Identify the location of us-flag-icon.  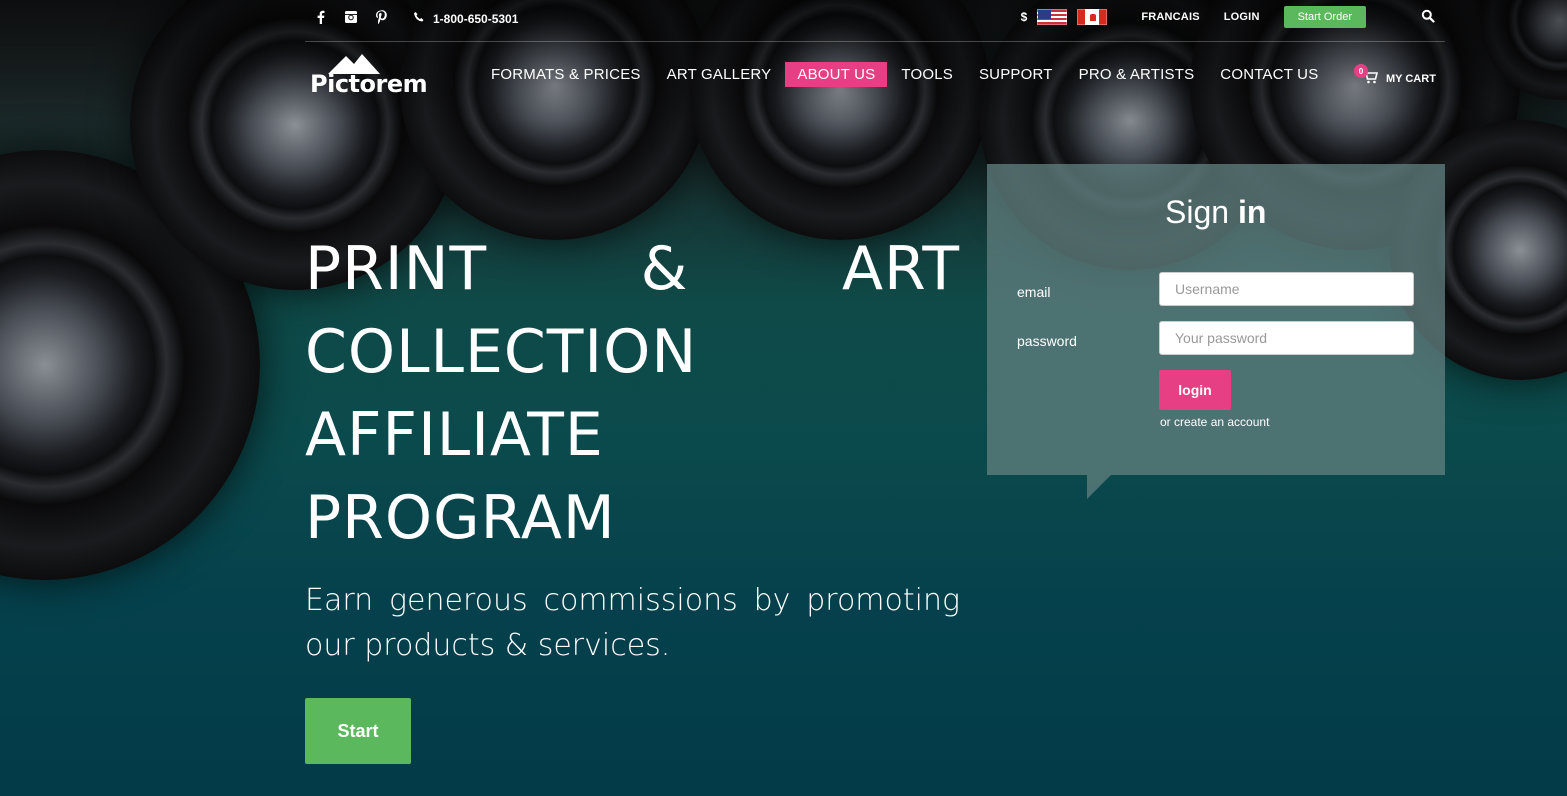
(1052, 17).